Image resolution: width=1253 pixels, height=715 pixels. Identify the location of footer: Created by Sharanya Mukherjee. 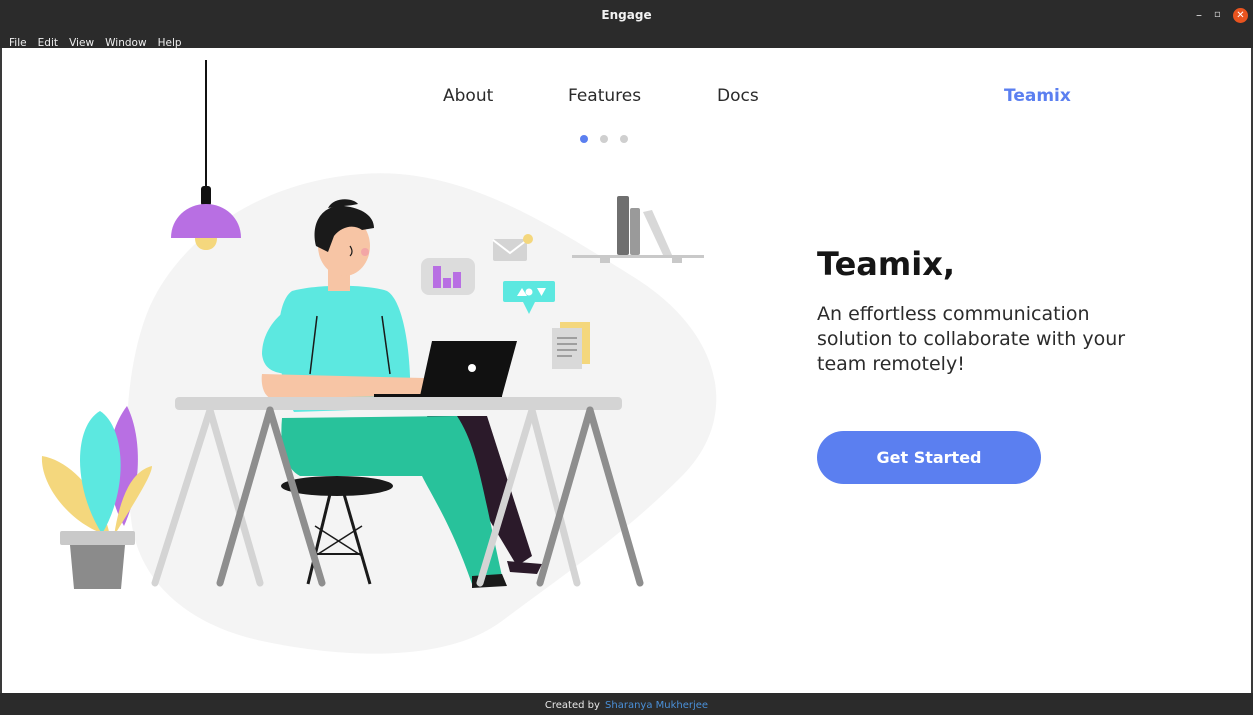
(626, 704).